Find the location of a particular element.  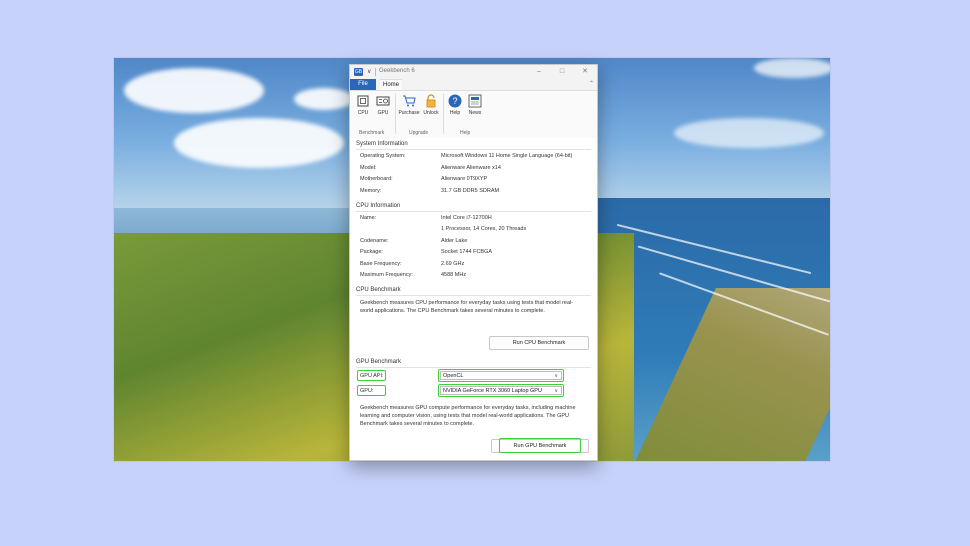

value-motherboard: Alienware 0T9XYP is located at coordinates (464, 179).